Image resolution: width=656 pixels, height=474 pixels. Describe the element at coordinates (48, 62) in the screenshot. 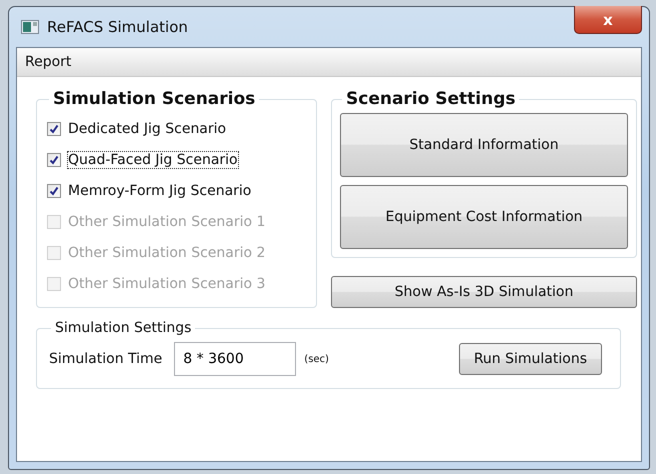

I see `menu-item: Report` at that location.